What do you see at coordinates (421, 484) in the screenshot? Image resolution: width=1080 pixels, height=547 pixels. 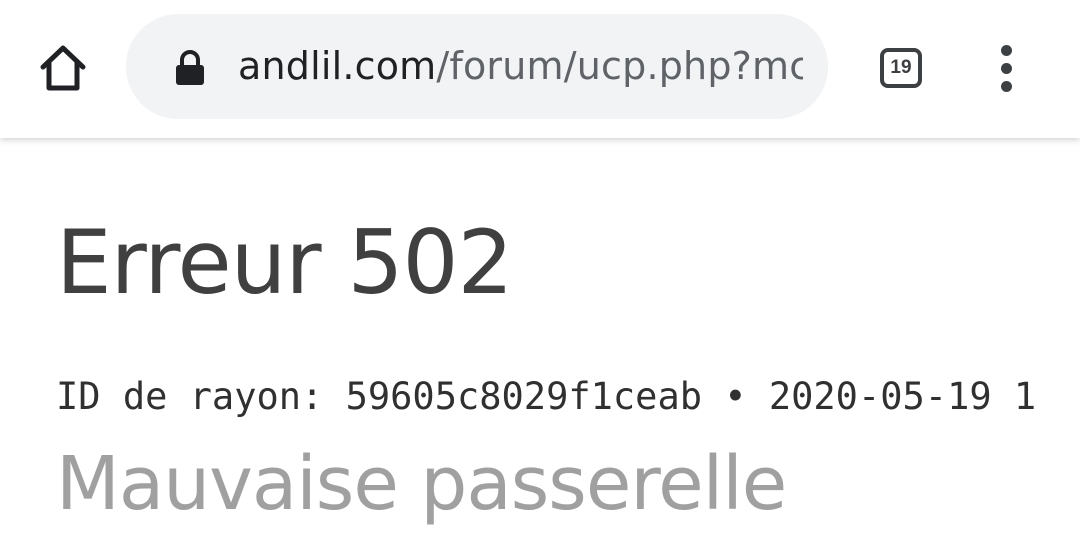 I see `error-subtitle: Mauvaise passerelle` at bounding box center [421, 484].